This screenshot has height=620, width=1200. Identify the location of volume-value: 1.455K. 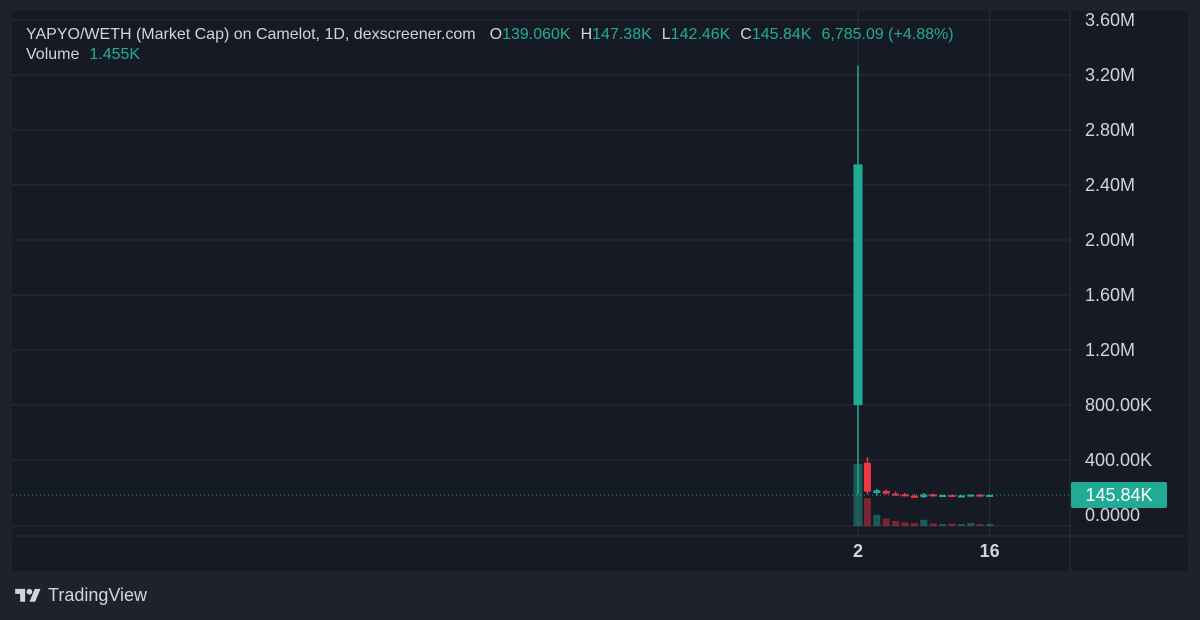
(115, 54).